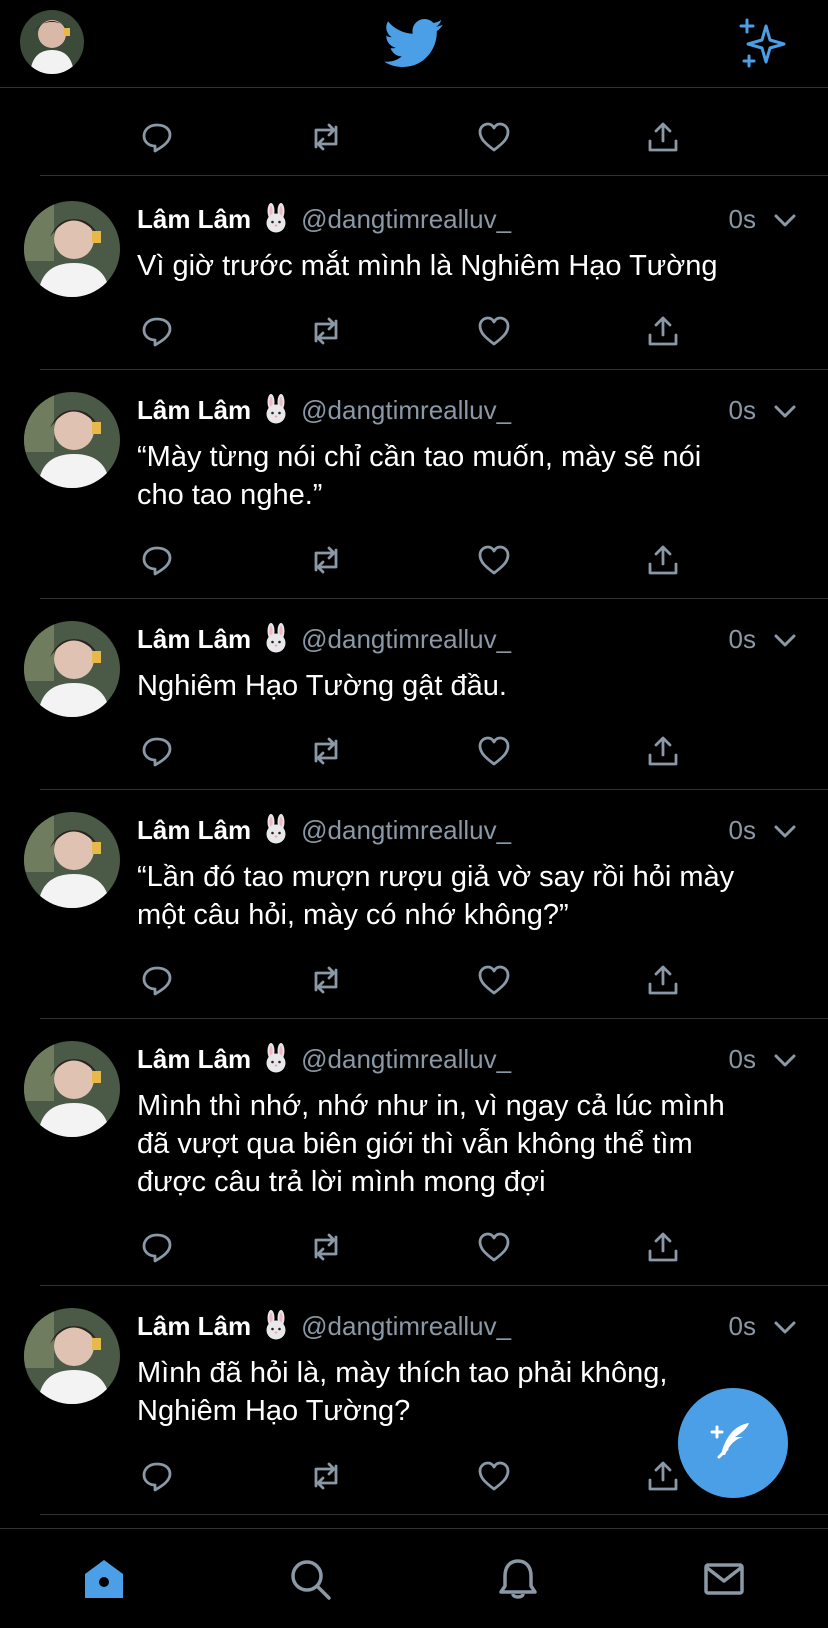  I want to click on tab-messages, so click(724, 1579).